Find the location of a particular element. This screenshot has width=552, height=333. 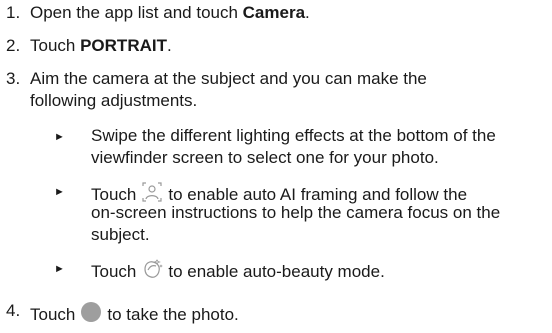

step-text: Open the app list and touch Camera. is located at coordinates (170, 13).